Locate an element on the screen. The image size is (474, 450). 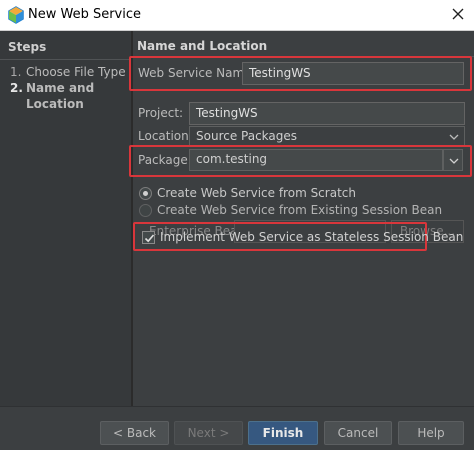
location-dropdown: Source Packages is located at coordinates (327, 136).